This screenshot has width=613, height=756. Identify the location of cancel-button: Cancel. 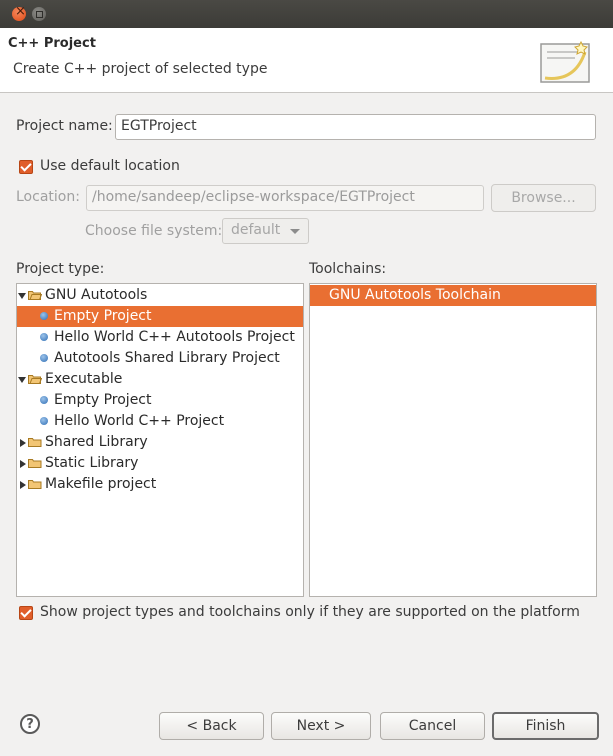
(432, 726).